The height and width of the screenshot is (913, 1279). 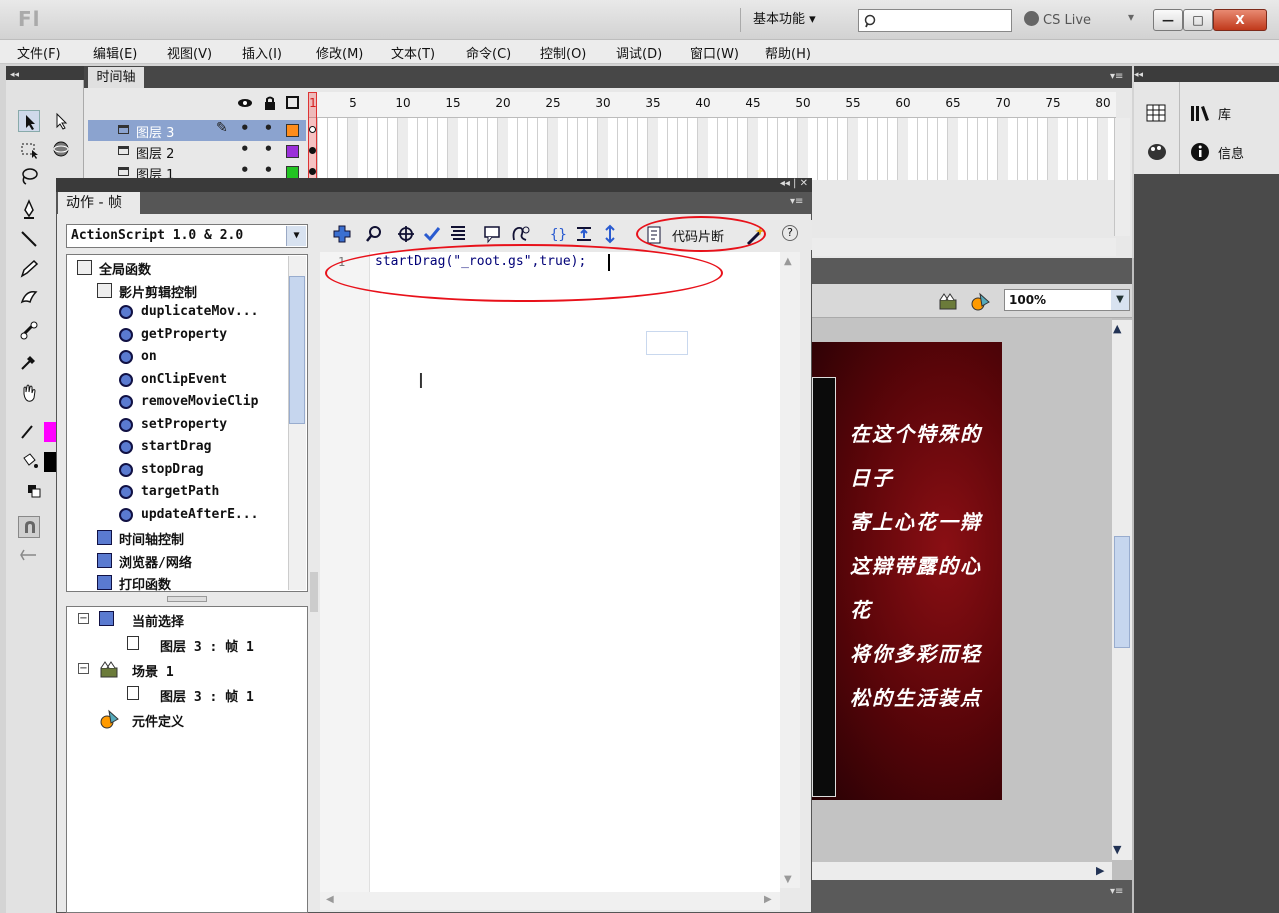 What do you see at coordinates (712, 105) in the screenshot?
I see `timeline-ruler: 5 10 15 20 25 30 35 40 45 50 55 60 65 70 75 80 1` at bounding box center [712, 105].